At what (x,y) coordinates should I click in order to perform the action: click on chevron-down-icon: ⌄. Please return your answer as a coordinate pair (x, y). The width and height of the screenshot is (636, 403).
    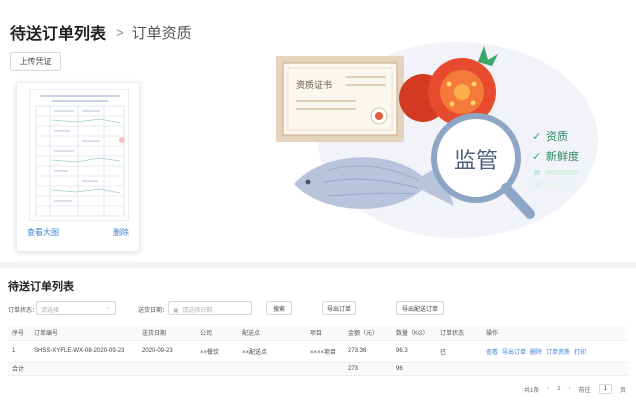
    Looking at the image, I should click on (108, 308).